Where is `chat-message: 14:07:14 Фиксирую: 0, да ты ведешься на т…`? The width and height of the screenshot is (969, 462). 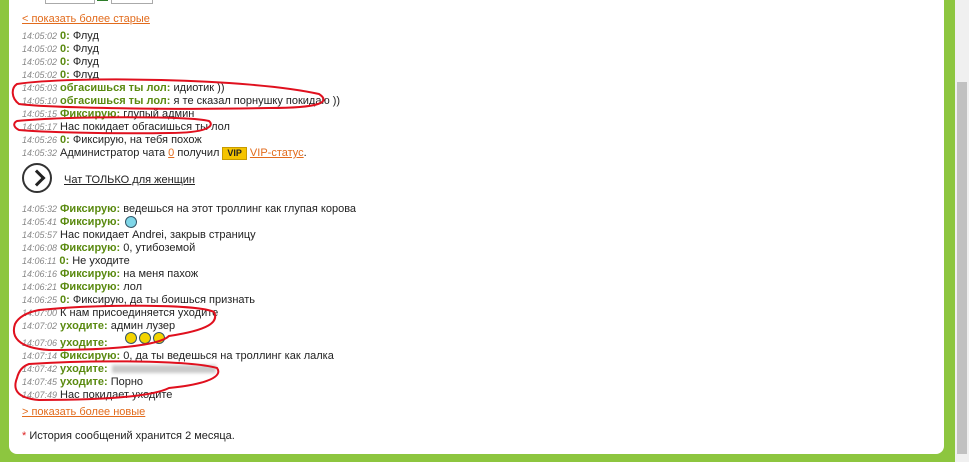
chat-message: 14:07:14 Фиксирую: 0, да ты ведешься на т… is located at coordinates (178, 356).